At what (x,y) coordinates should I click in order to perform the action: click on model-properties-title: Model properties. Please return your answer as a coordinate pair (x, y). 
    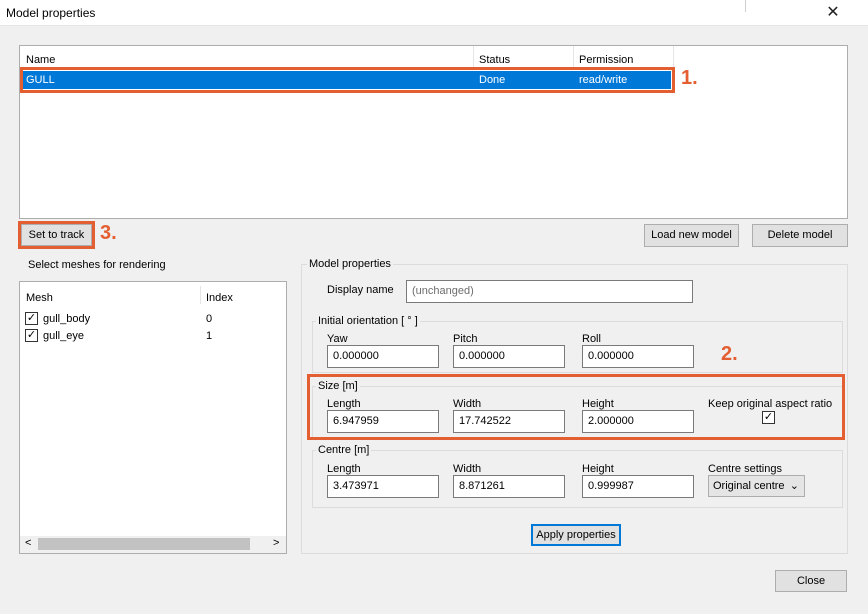
    Looking at the image, I should click on (350, 264).